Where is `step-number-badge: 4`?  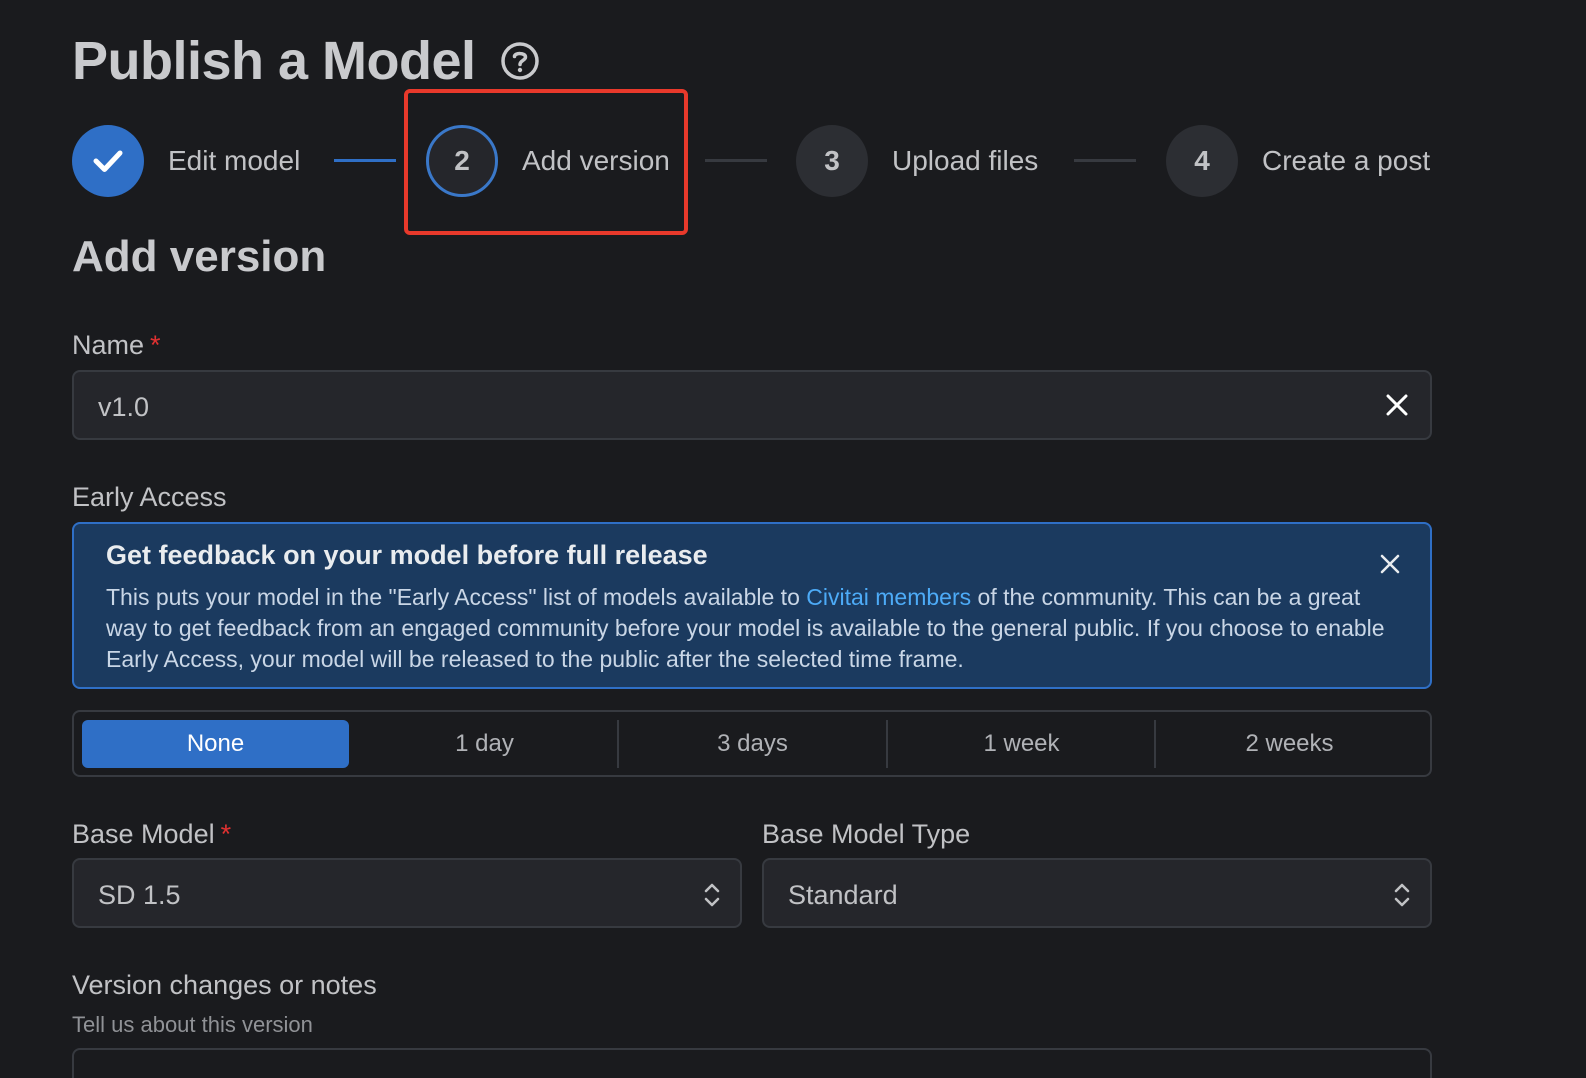 step-number-badge: 4 is located at coordinates (1202, 161).